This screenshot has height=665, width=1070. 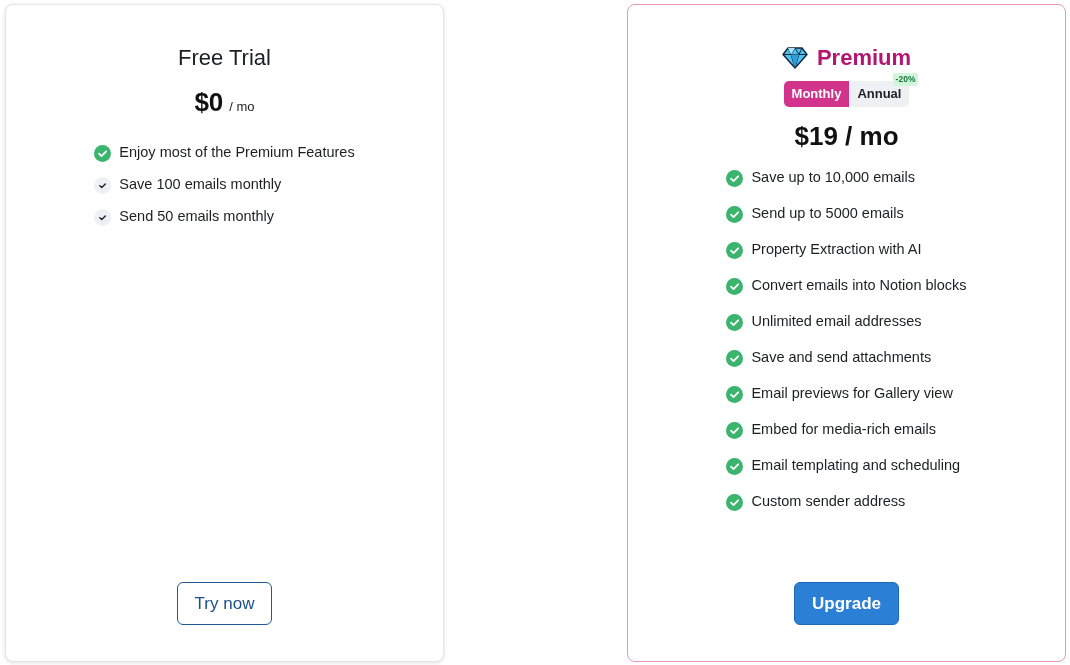 What do you see at coordinates (833, 178) in the screenshot?
I see `feature-text: Save up to 10,000 emails` at bounding box center [833, 178].